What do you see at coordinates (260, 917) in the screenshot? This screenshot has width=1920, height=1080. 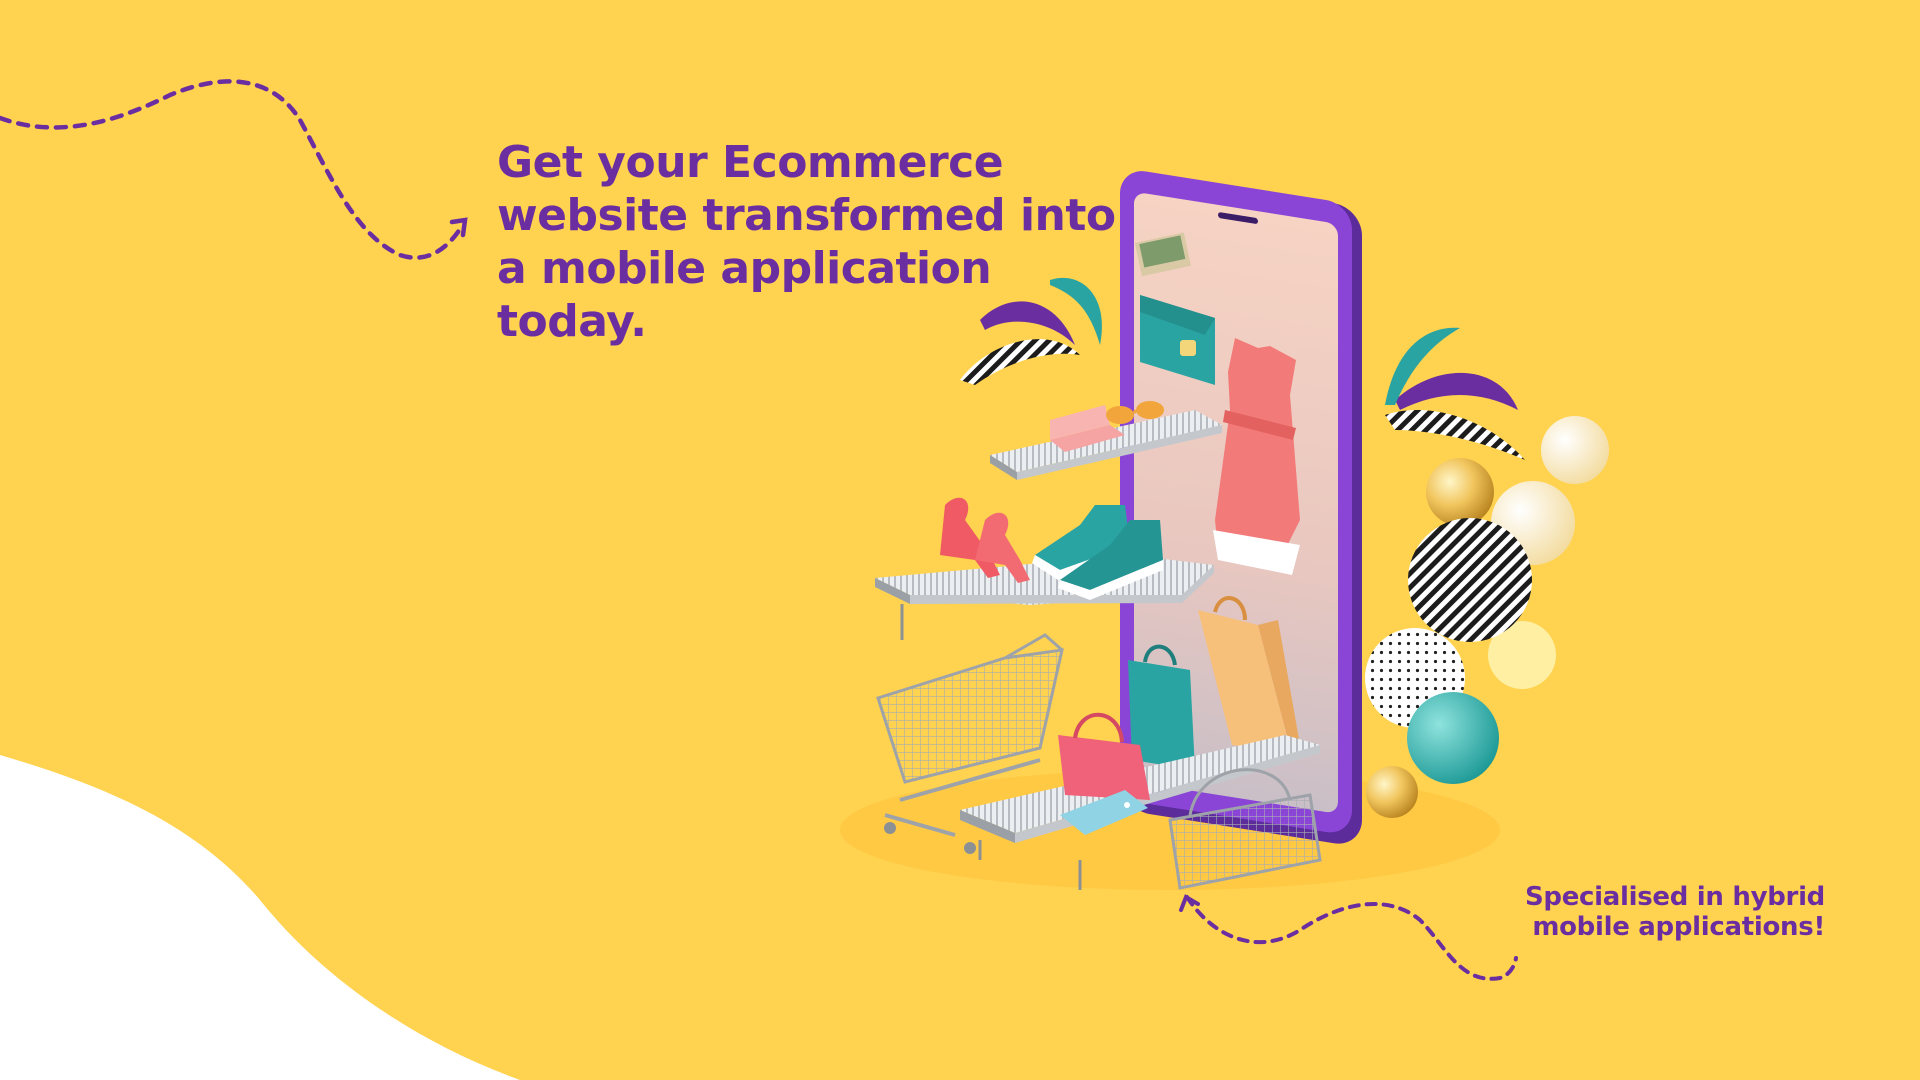 I see `white-wave-shape` at bounding box center [260, 917].